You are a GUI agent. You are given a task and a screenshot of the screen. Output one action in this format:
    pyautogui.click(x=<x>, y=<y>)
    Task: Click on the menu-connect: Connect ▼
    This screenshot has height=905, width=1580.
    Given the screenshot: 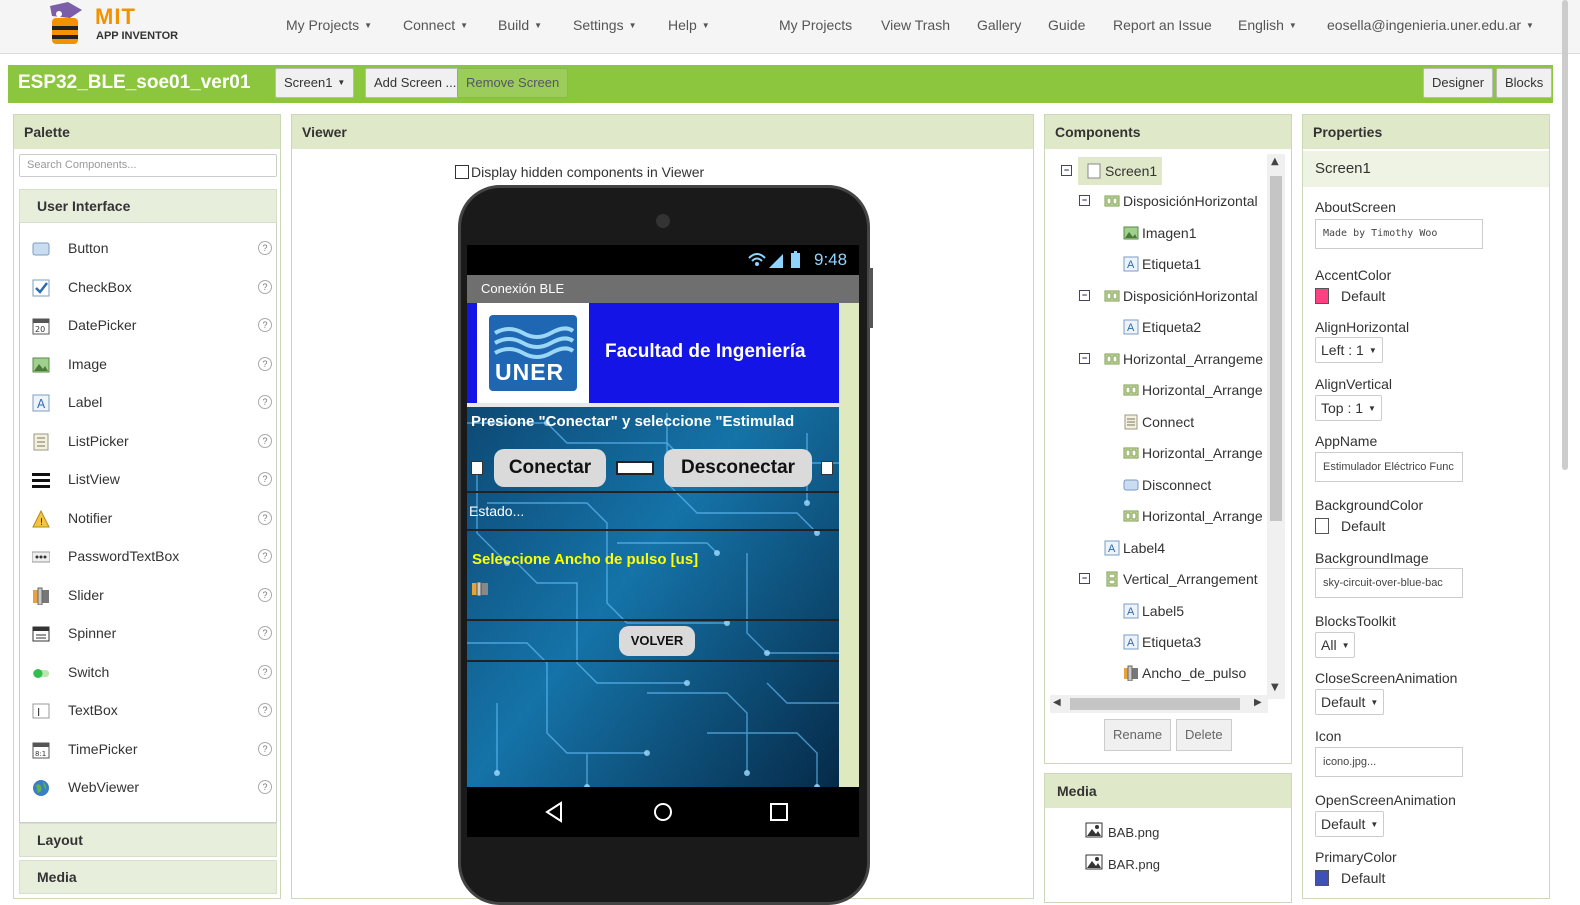 What is the action you would take?
    pyautogui.click(x=435, y=25)
    